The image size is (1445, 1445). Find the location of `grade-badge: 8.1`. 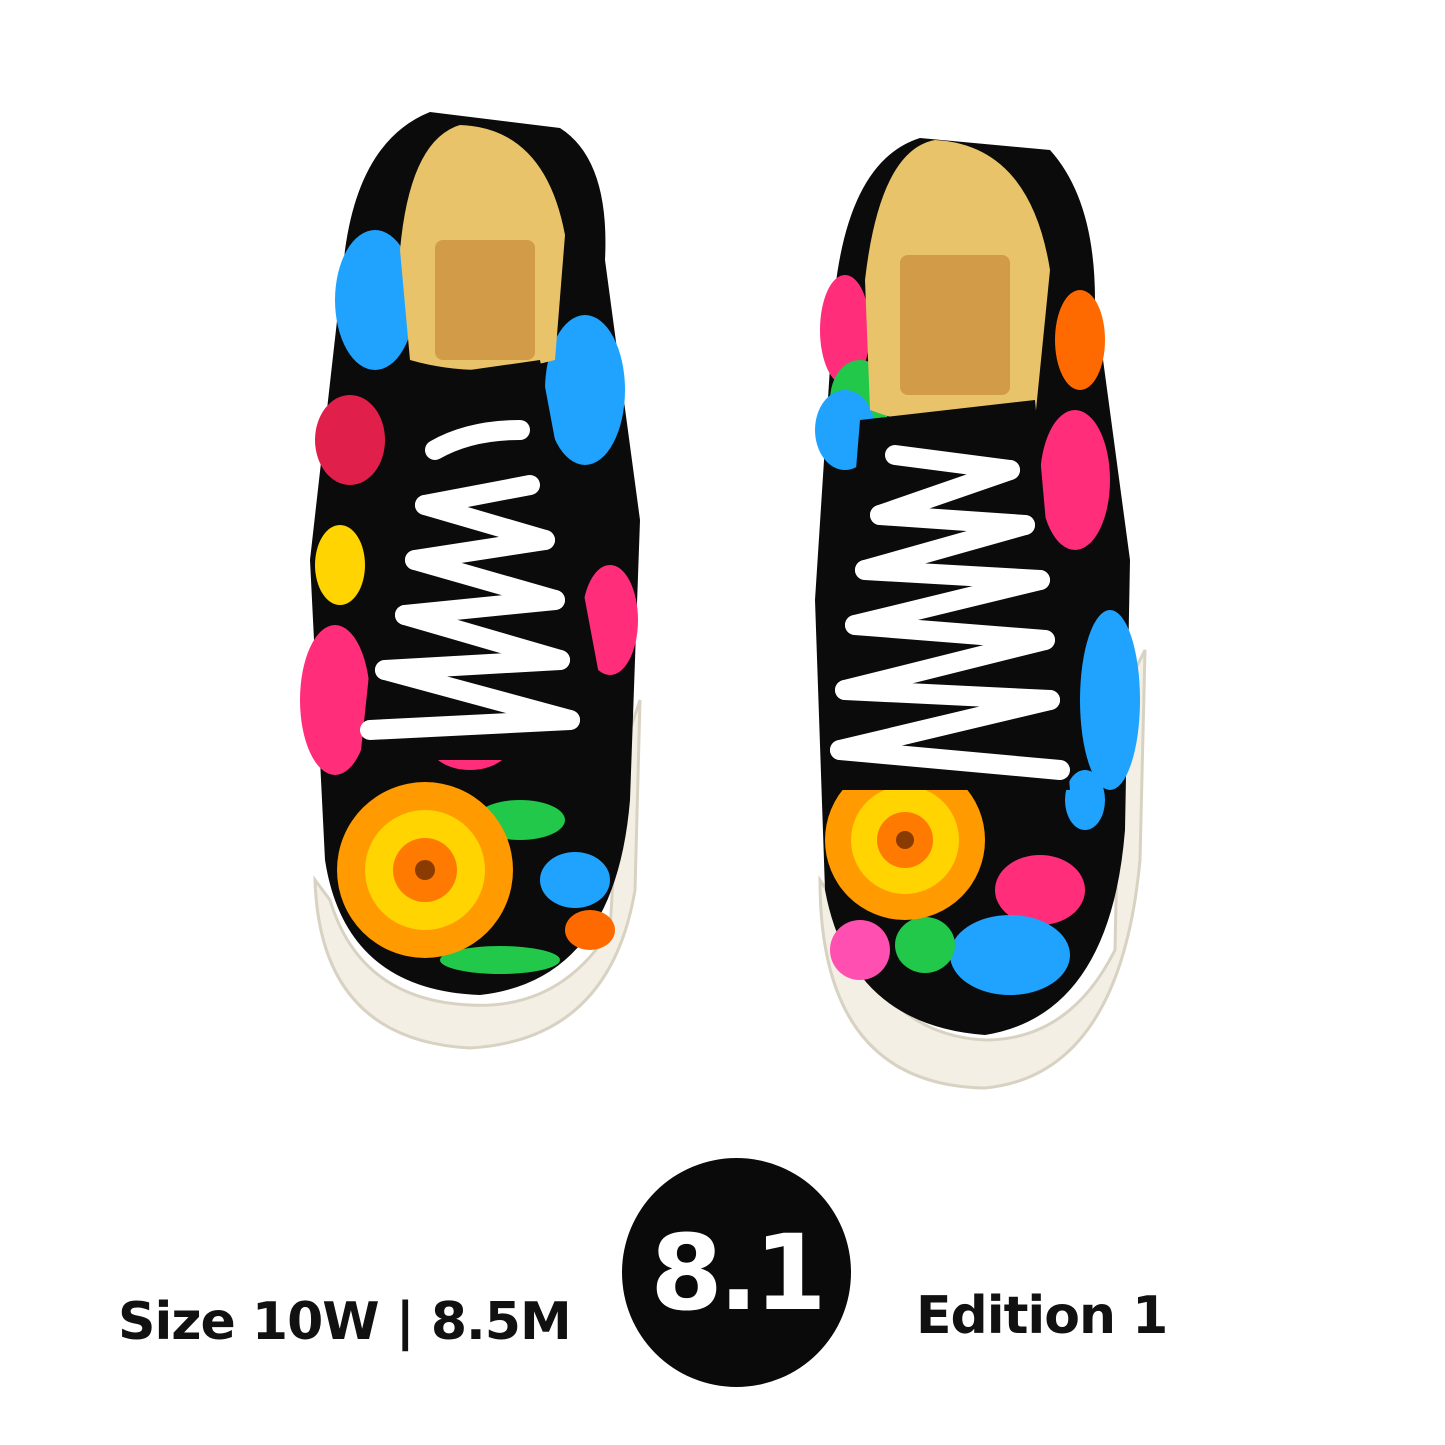

grade-badge: 8.1 is located at coordinates (736, 1272).